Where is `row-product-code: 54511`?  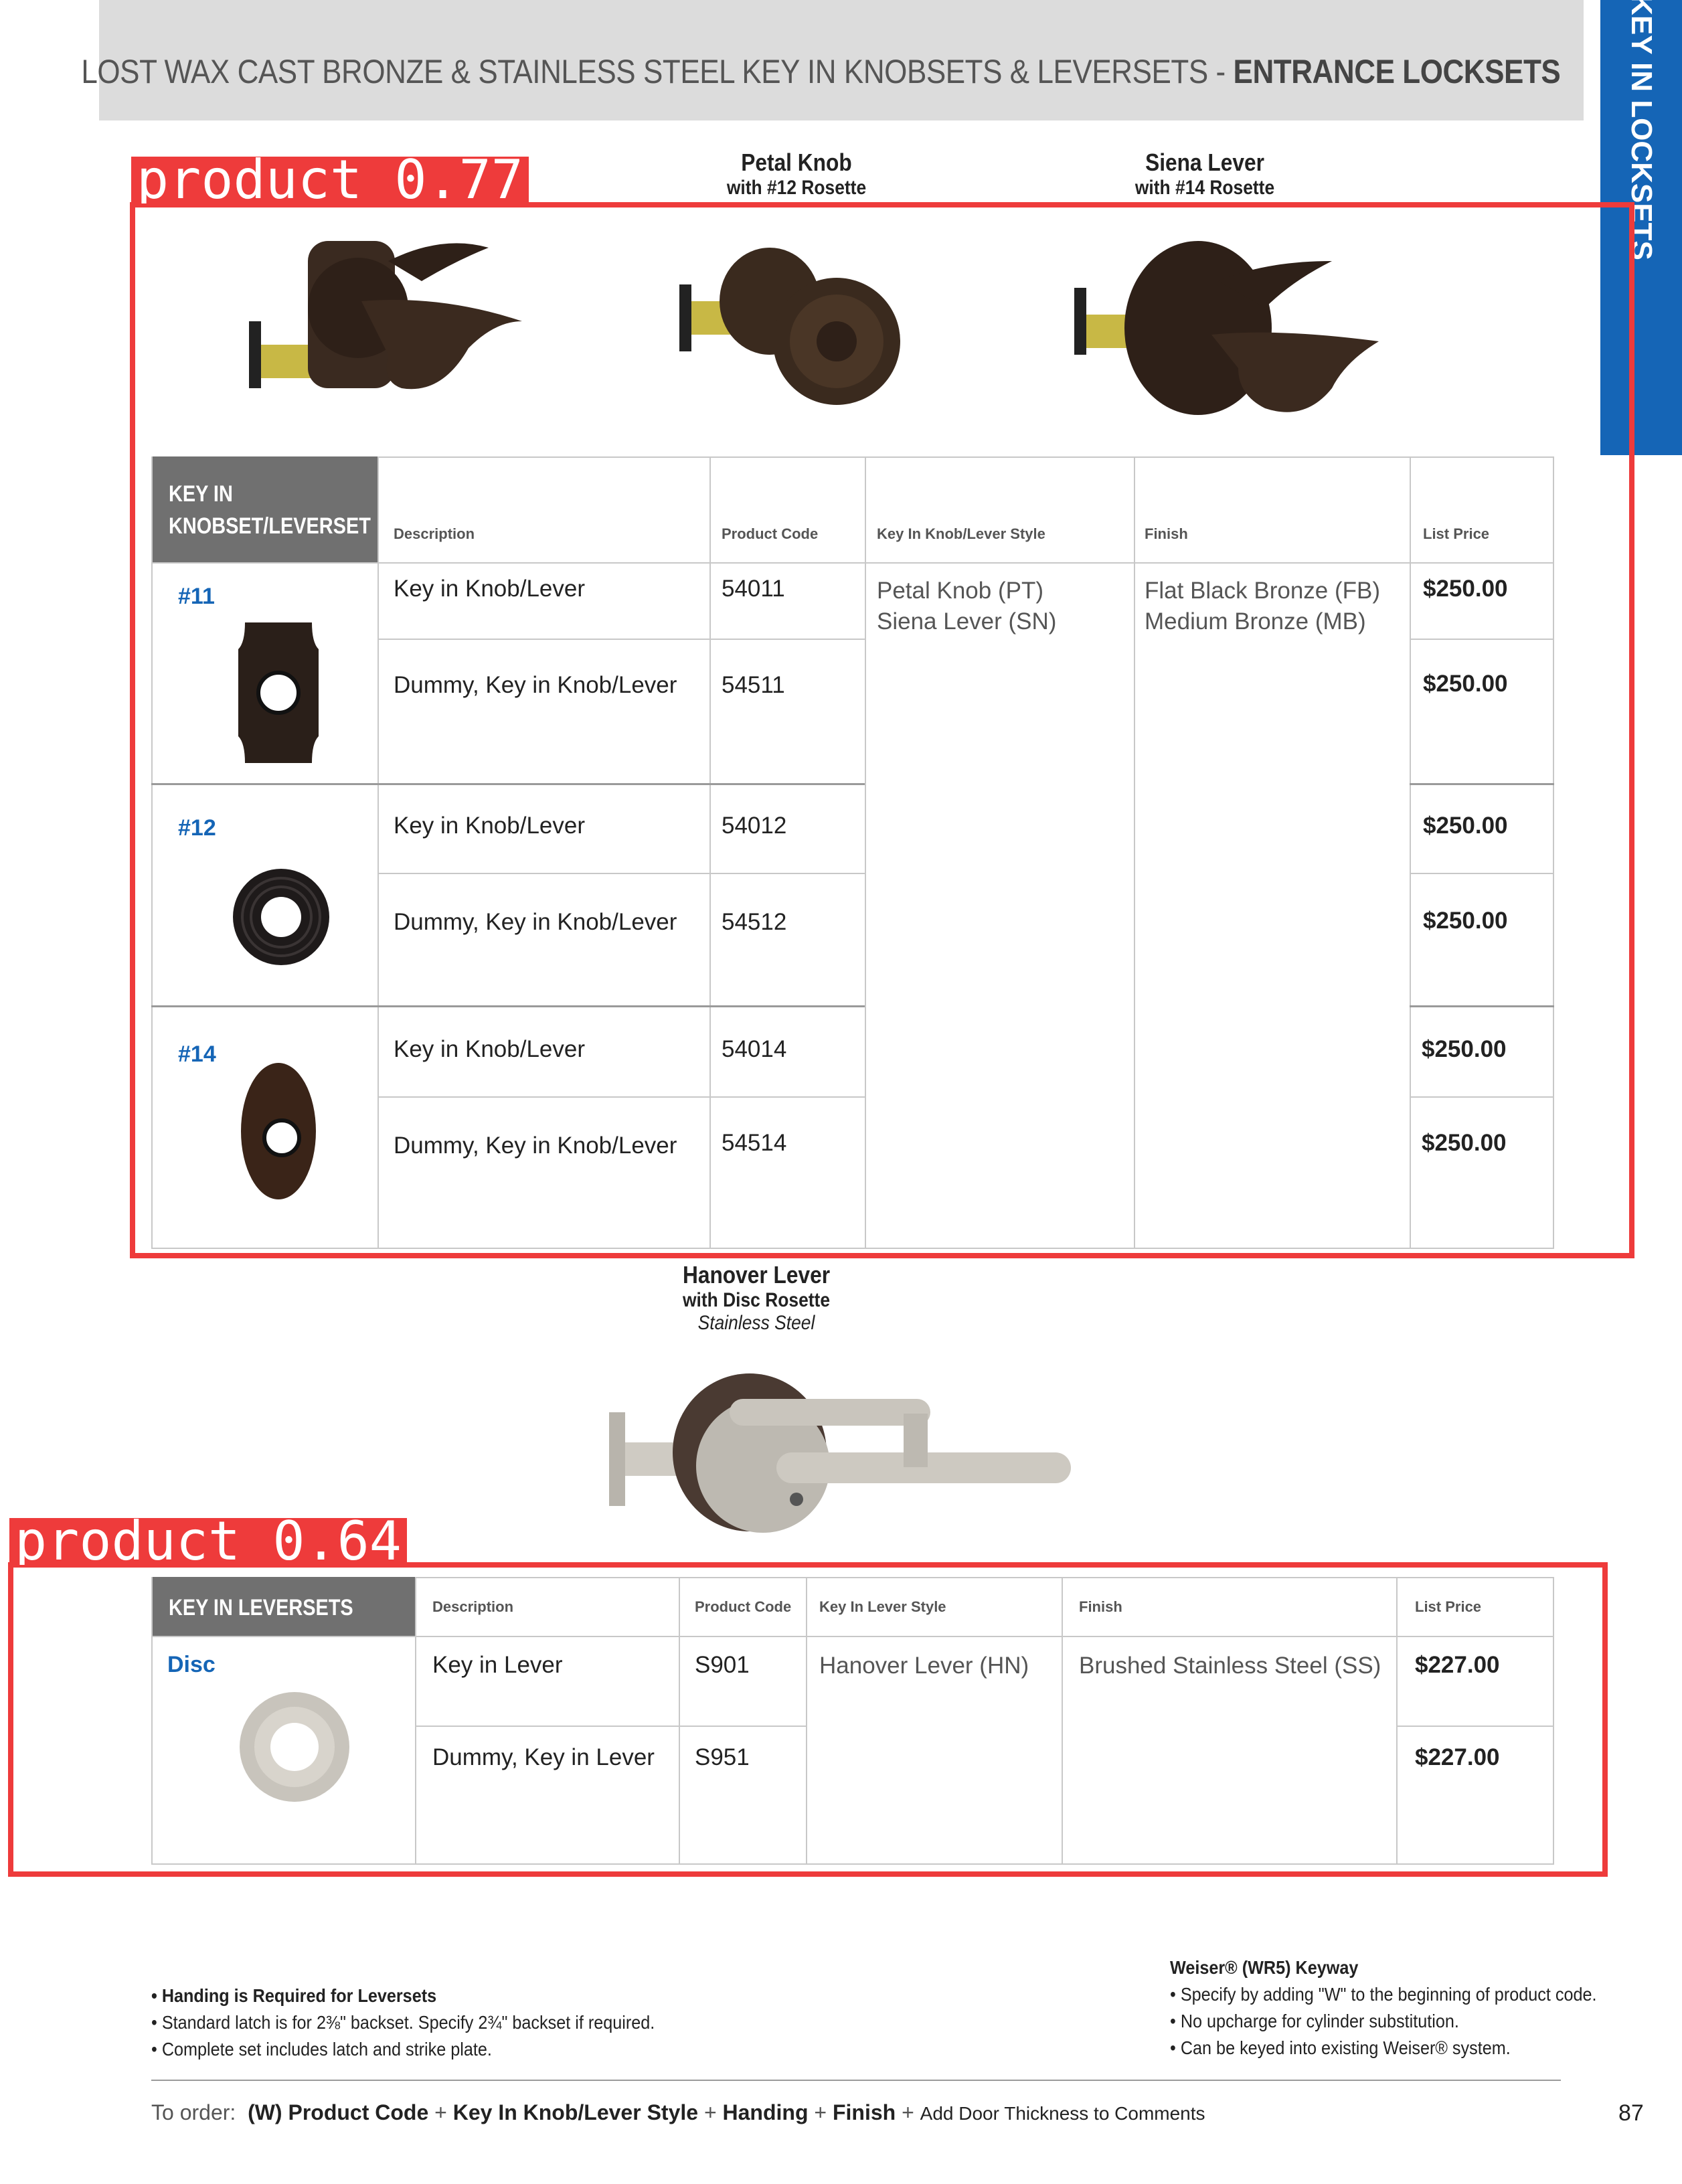 row-product-code: 54511 is located at coordinates (753, 685).